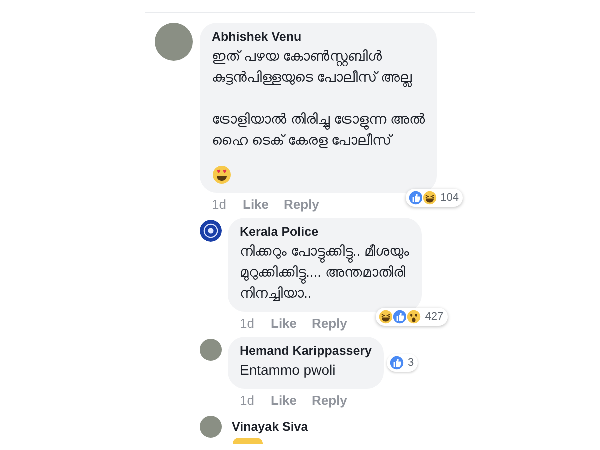 The width and height of the screenshot is (600, 450). I want to click on author-name: Vinayak Siva, so click(270, 427).